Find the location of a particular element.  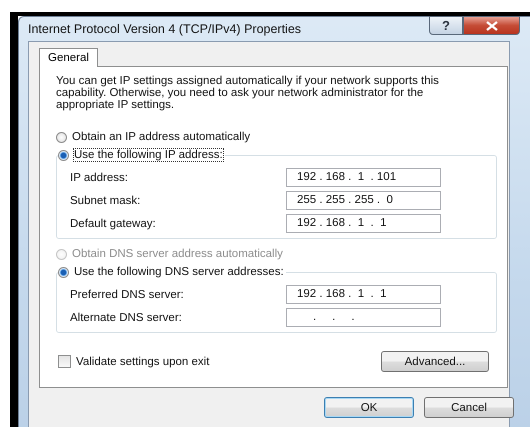

ip-address-field: 192 . 168 . 1 . 101 is located at coordinates (363, 177).